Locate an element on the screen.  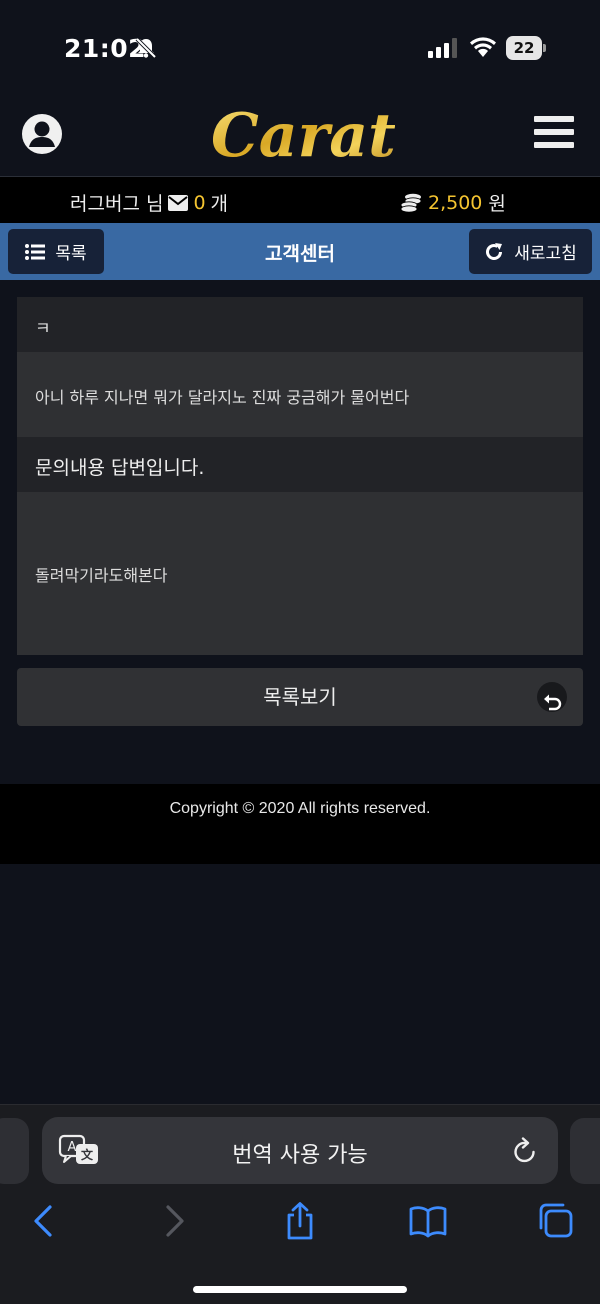
svg-text: Carat is located at coordinates (303, 135).